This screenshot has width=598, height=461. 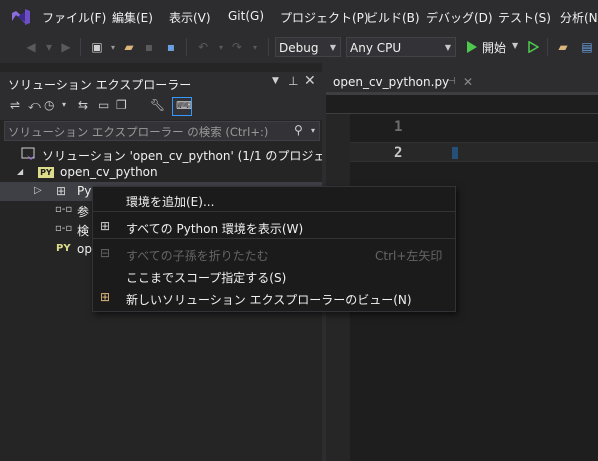 I want to click on solution-node: ソリューション 'open_cv_python' (1/1 のプロジェクト), so click(x=177, y=153).